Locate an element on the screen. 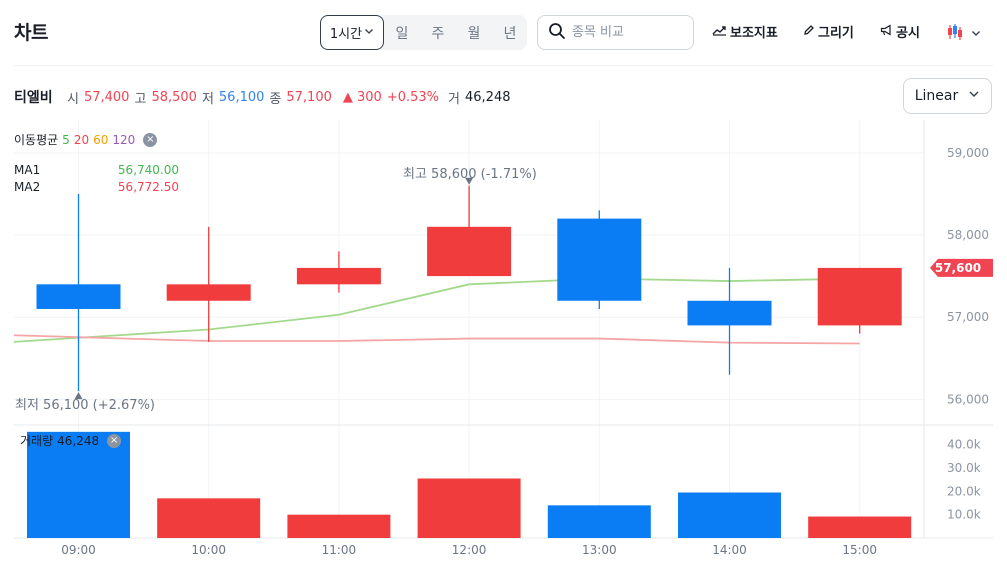  x-tick-label: 12:00 is located at coordinates (469, 550).